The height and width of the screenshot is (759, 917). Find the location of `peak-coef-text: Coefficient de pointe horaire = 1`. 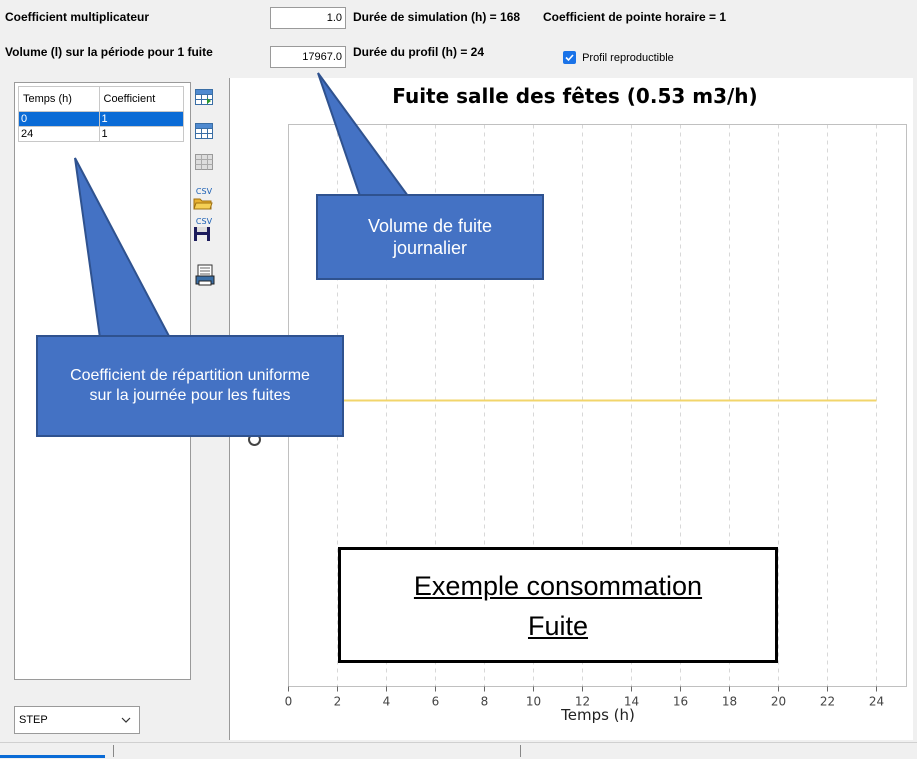

peak-coef-text: Coefficient de pointe horaire = 1 is located at coordinates (635, 17).